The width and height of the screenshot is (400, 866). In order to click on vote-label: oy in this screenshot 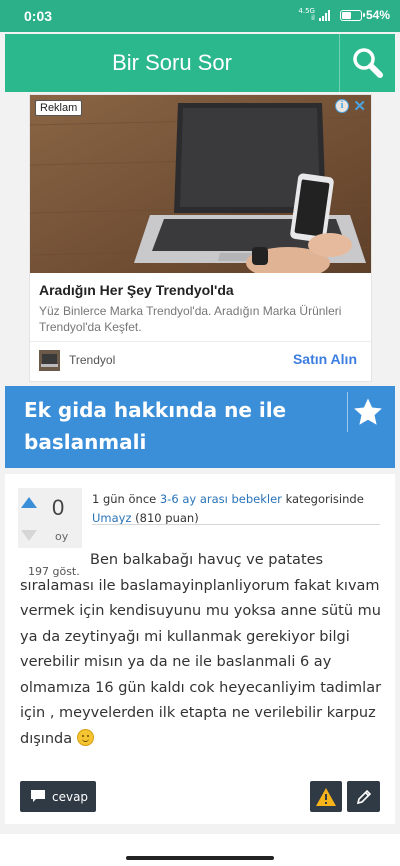, I will do `click(62, 536)`.